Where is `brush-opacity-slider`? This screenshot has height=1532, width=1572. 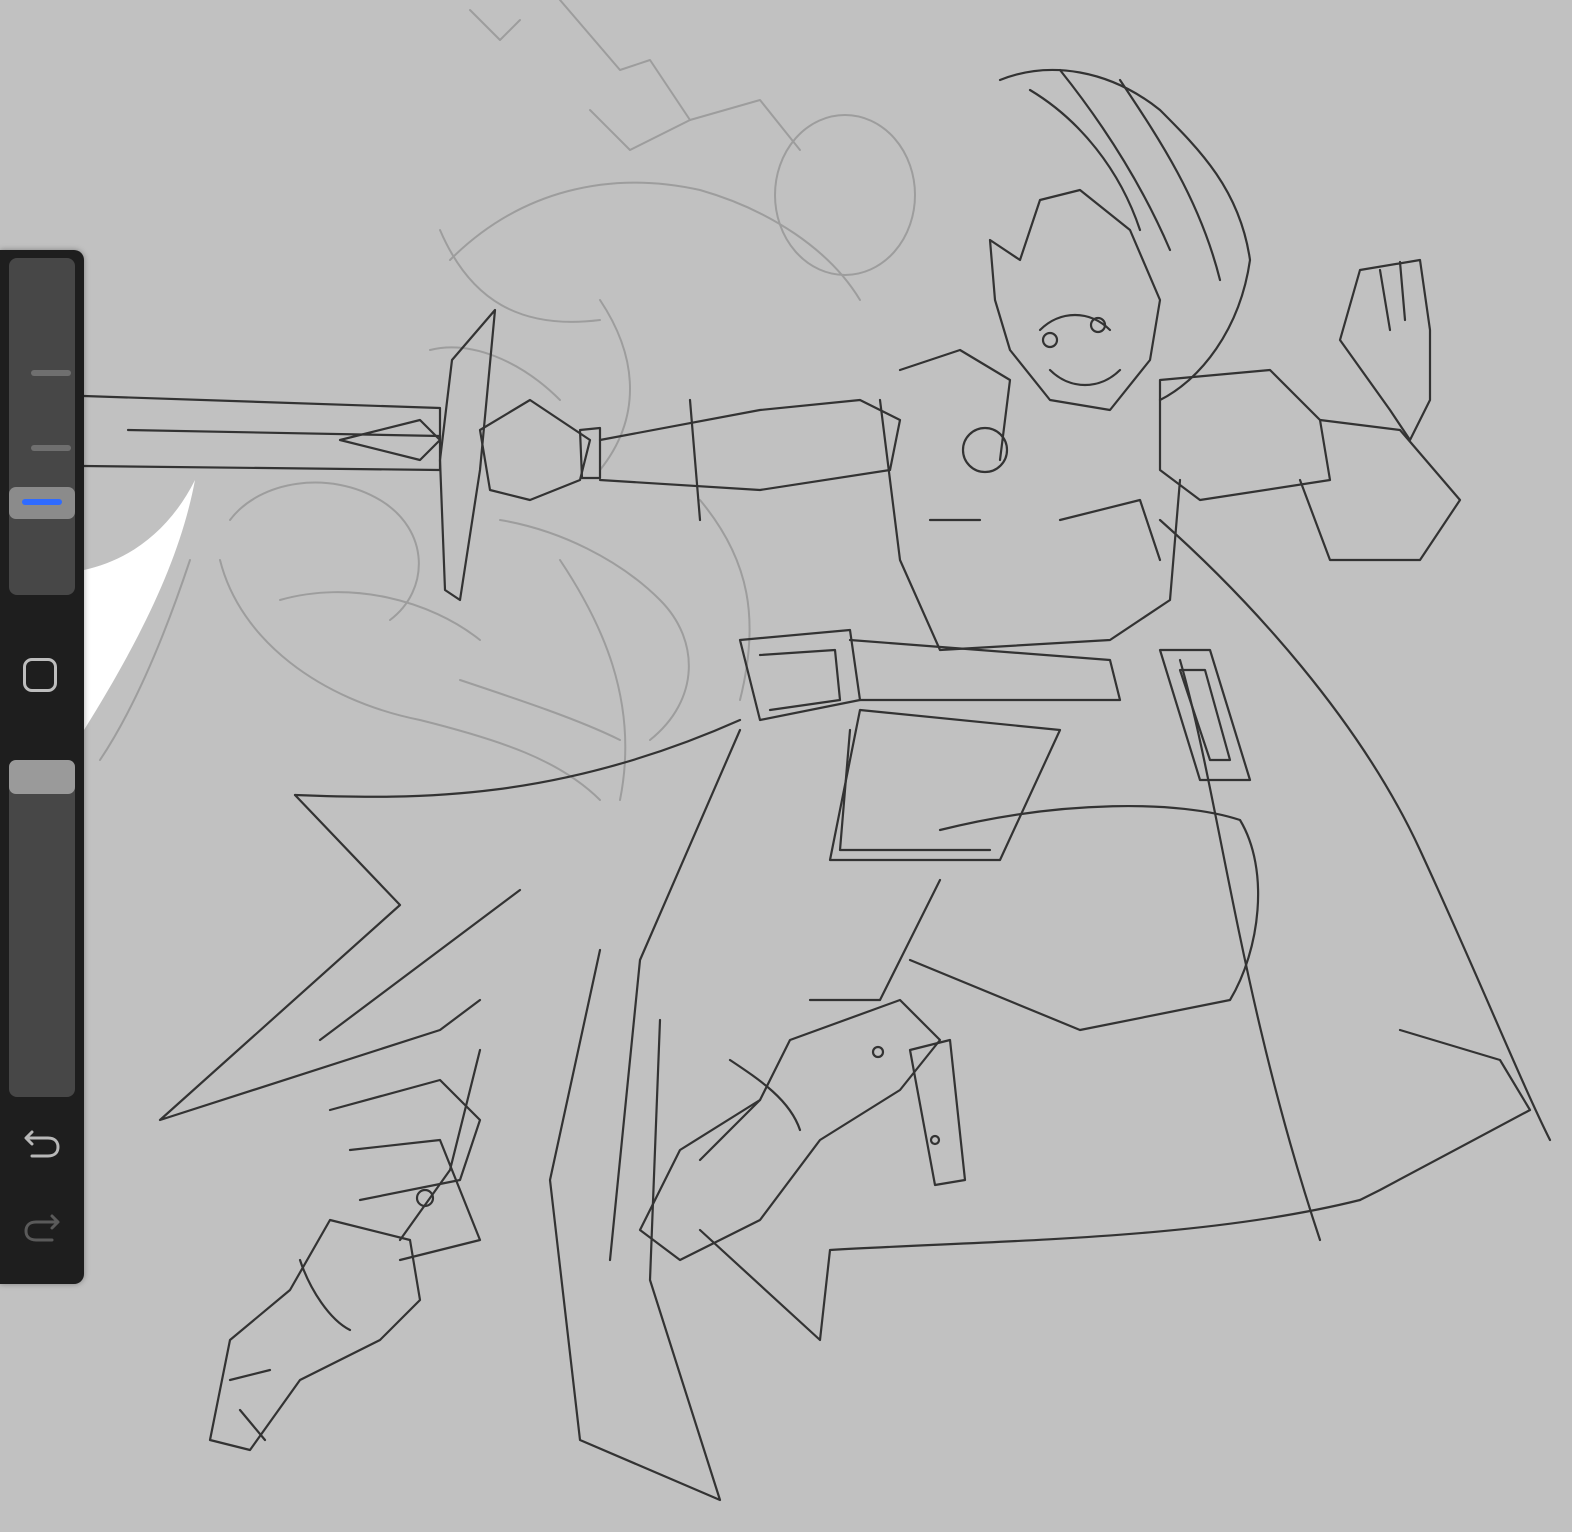
brush-opacity-slider is located at coordinates (42, 928).